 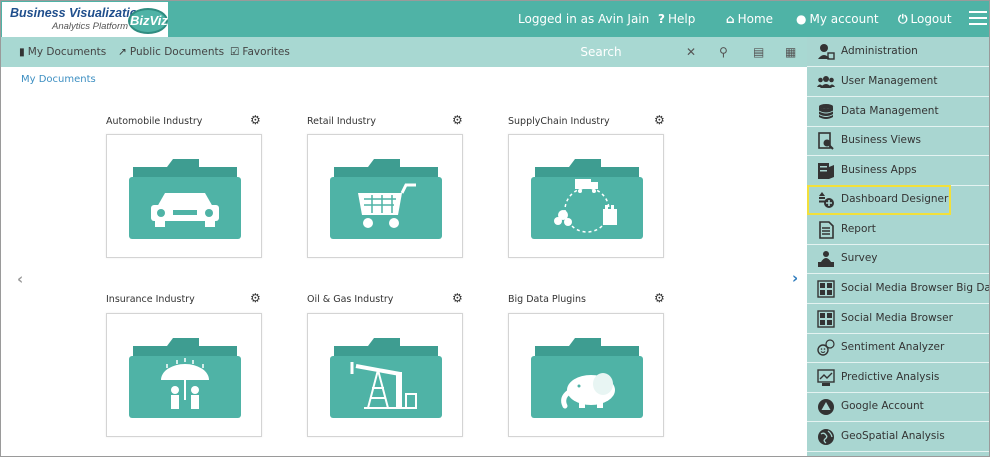 I want to click on folder-card-automobile, so click(x=184, y=196).